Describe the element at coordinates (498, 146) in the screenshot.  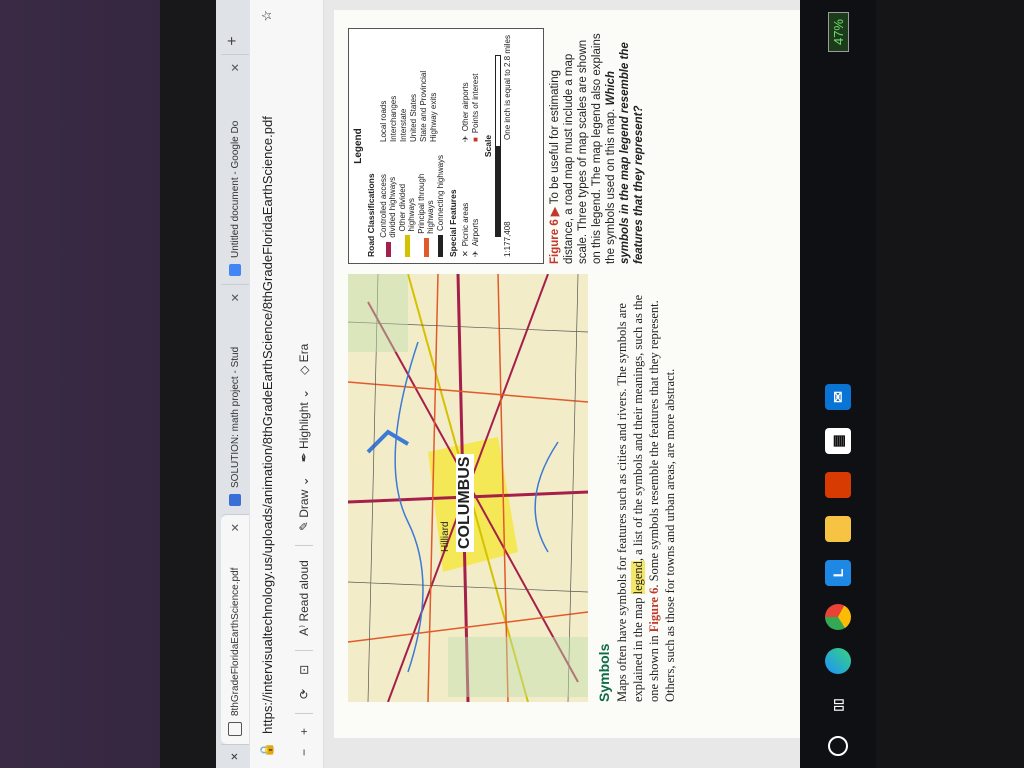
I see `scale-bar` at that location.